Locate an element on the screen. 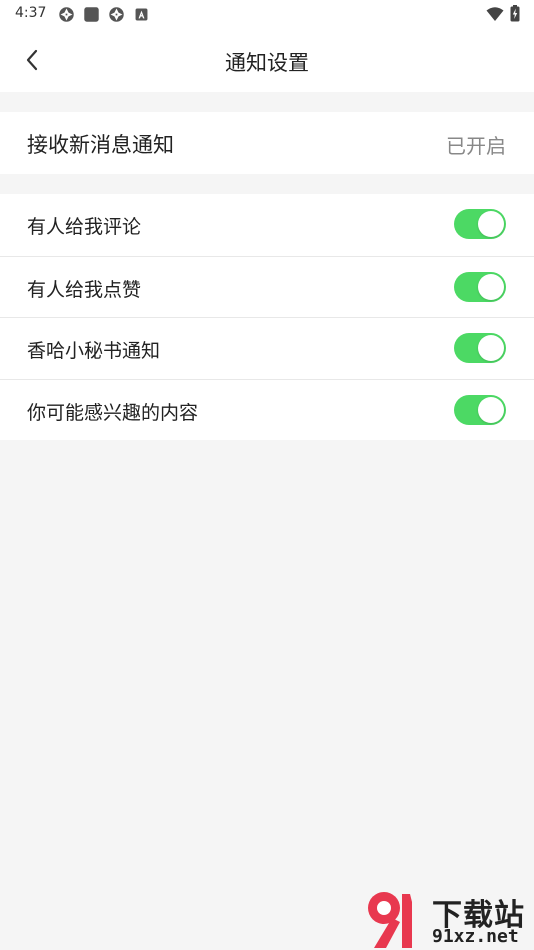 The height and width of the screenshot is (950, 534). system-icons is located at coordinates (503, 13).